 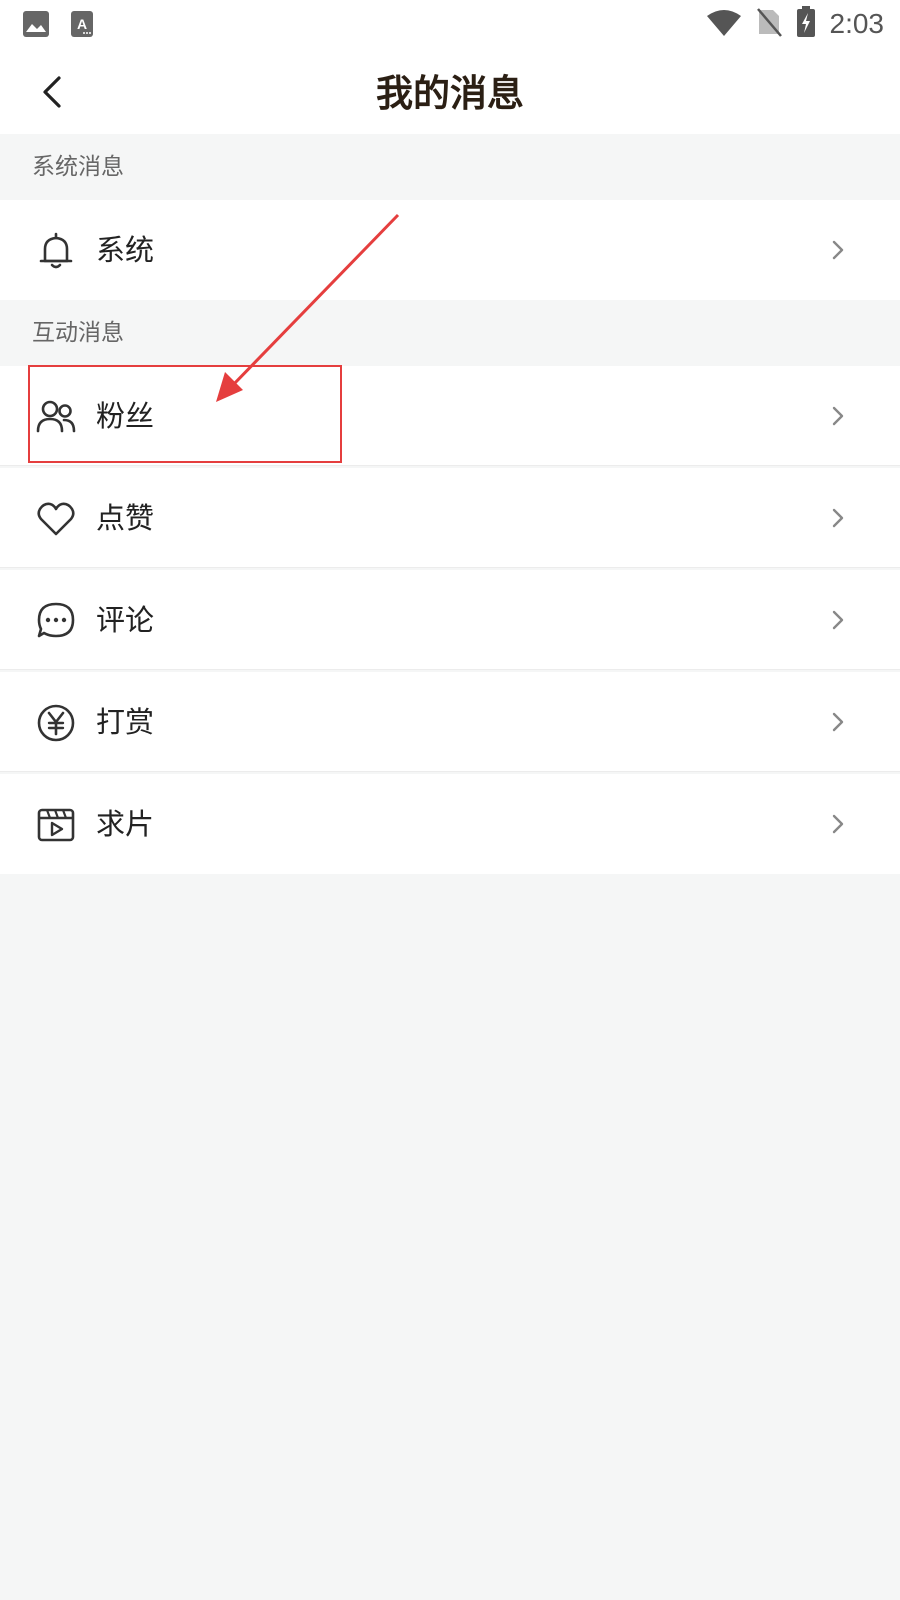 I want to click on status-bar-right: 2:03, so click(x=795, y=24).